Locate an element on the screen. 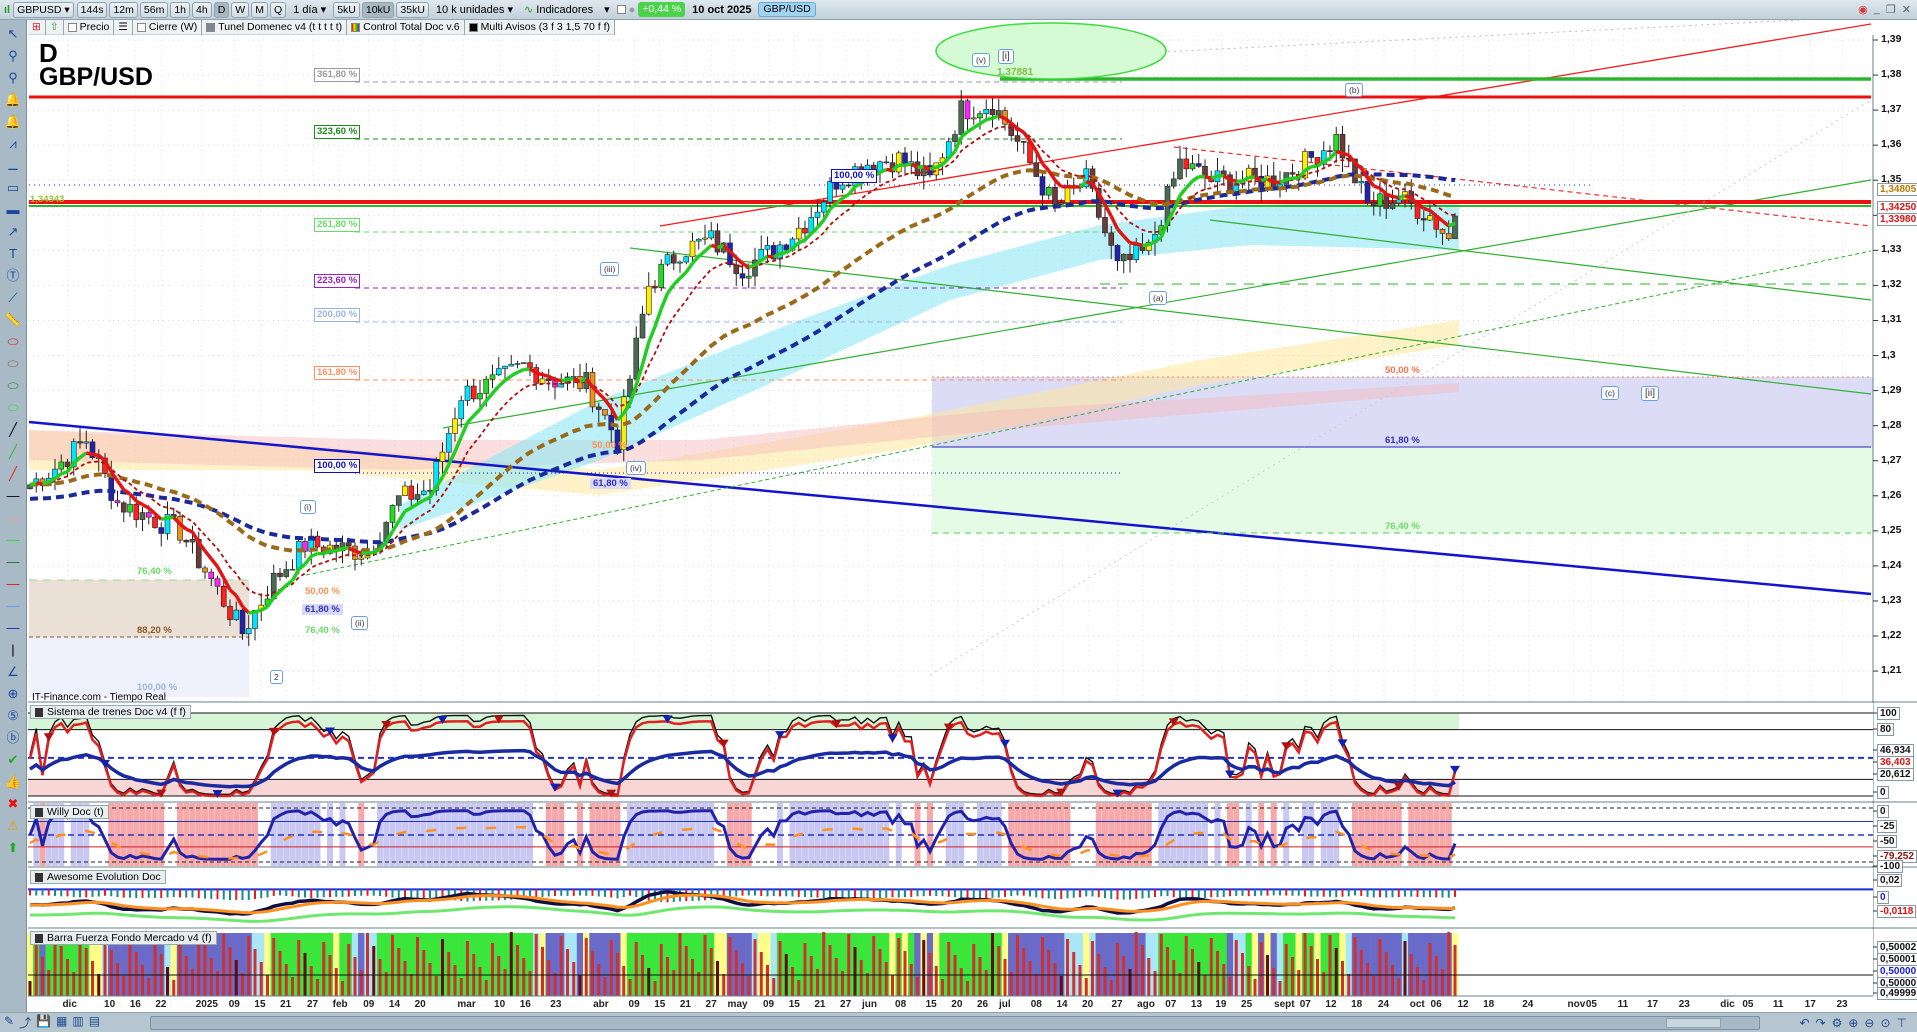 The height and width of the screenshot is (1032, 1917). hline-darkgreen-icon: — is located at coordinates (13, 561).